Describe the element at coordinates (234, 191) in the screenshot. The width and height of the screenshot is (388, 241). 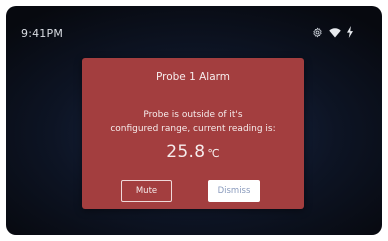
I see `dismiss-button: Dismiss` at that location.